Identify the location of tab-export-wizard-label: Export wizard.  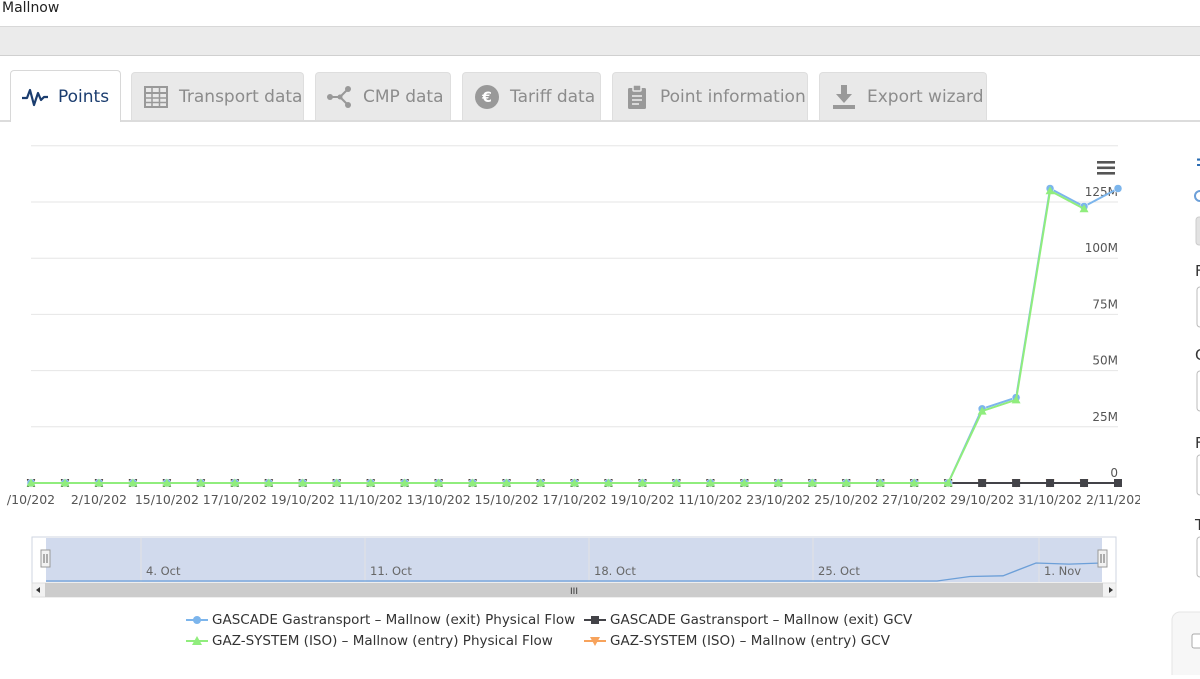
(925, 96).